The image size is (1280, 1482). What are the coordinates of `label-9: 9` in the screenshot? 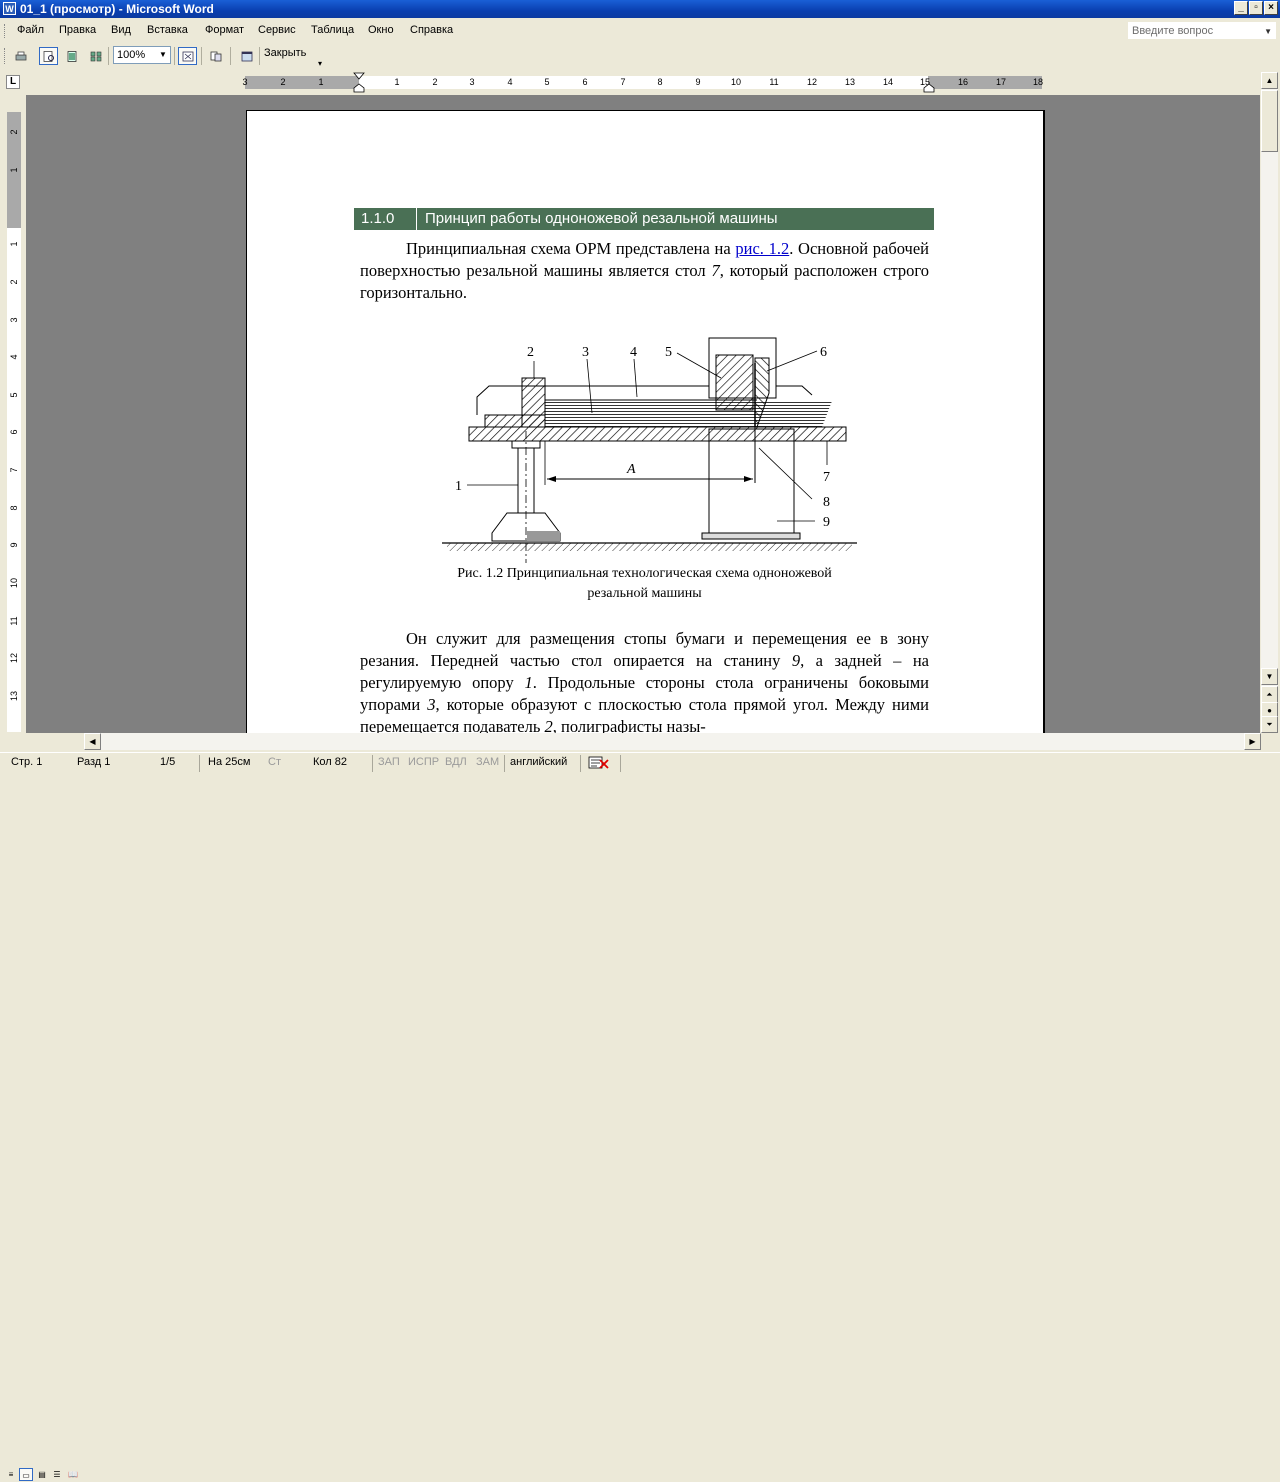 It's located at (826, 522).